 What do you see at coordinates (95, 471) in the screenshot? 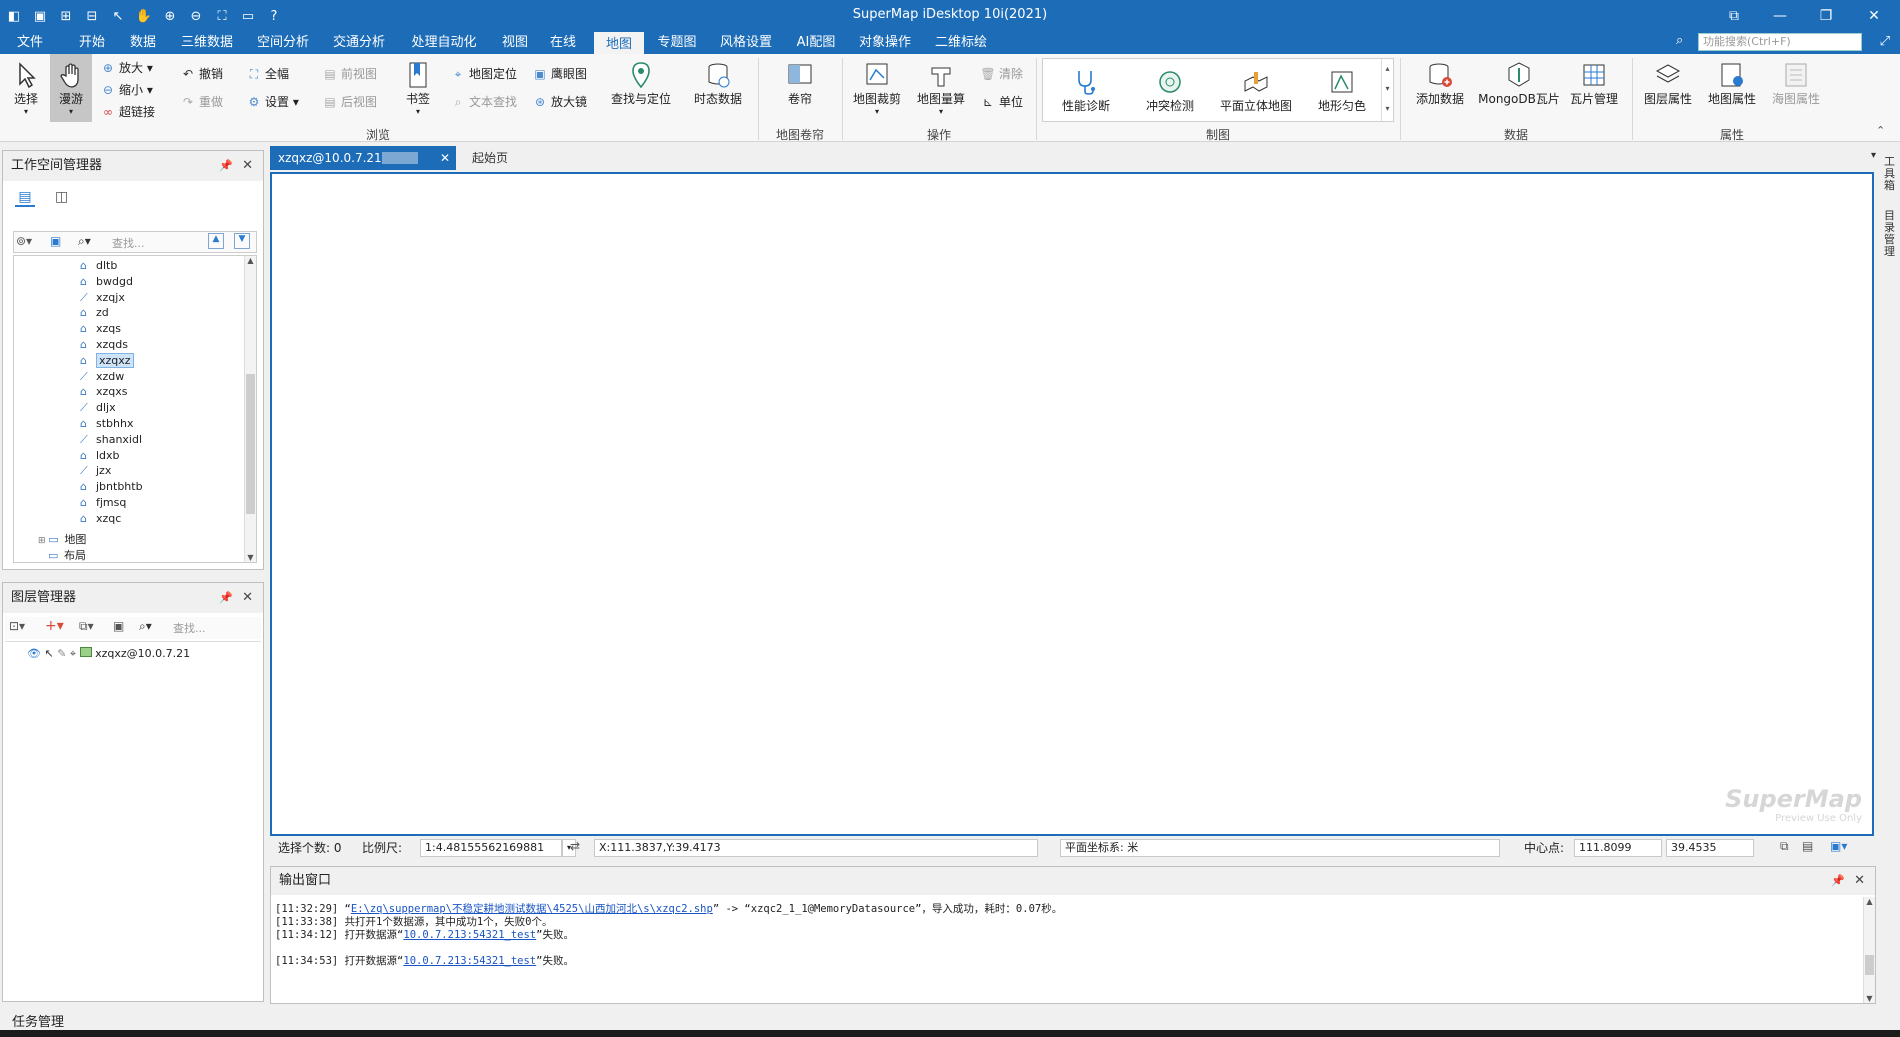
I see `tree-dataset-item: ⟋ jzx` at bounding box center [95, 471].